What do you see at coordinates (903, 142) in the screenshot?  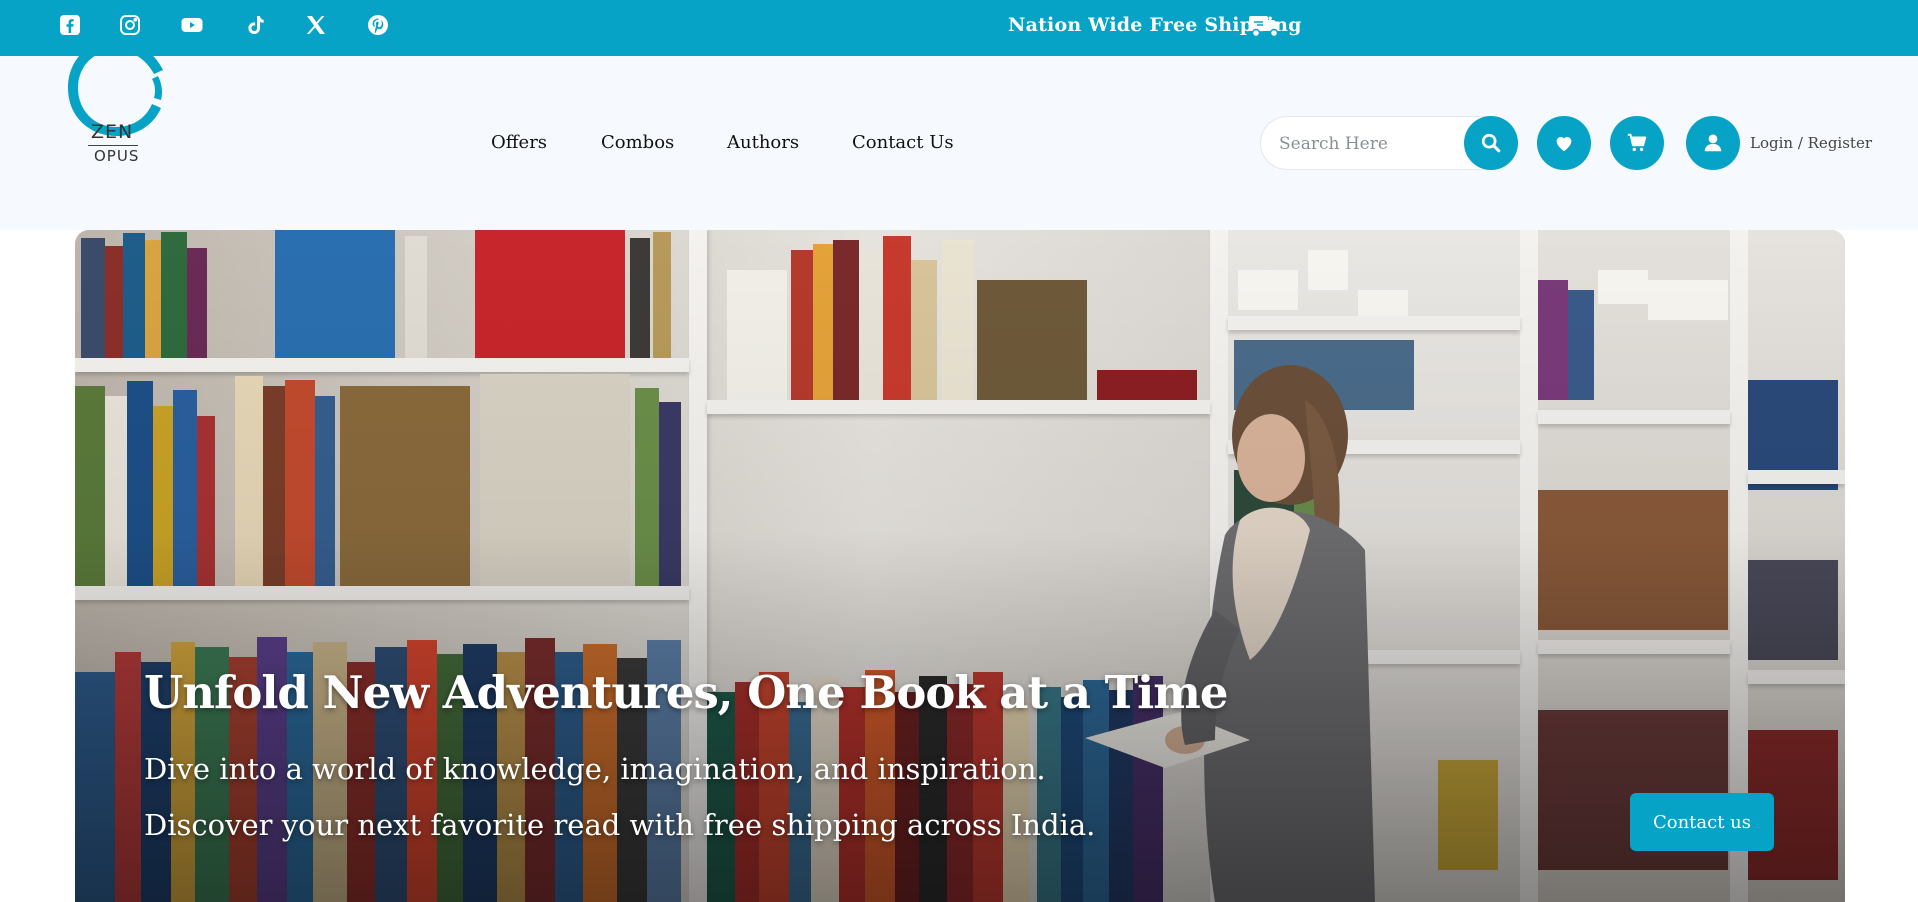 I see `nav-contact-us: Contact Us` at bounding box center [903, 142].